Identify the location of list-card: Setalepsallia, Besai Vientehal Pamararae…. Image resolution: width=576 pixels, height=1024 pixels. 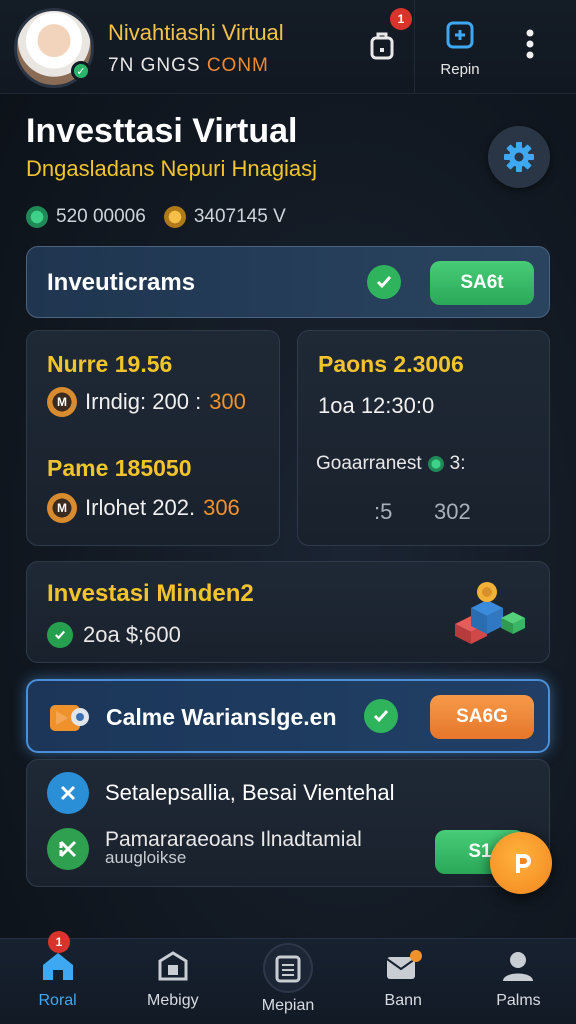
(288, 823).